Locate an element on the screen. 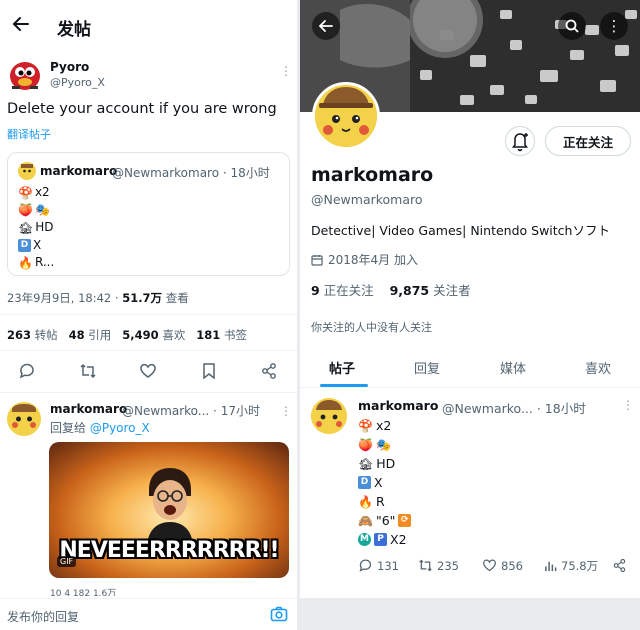  reply-icon is located at coordinates (27, 371).